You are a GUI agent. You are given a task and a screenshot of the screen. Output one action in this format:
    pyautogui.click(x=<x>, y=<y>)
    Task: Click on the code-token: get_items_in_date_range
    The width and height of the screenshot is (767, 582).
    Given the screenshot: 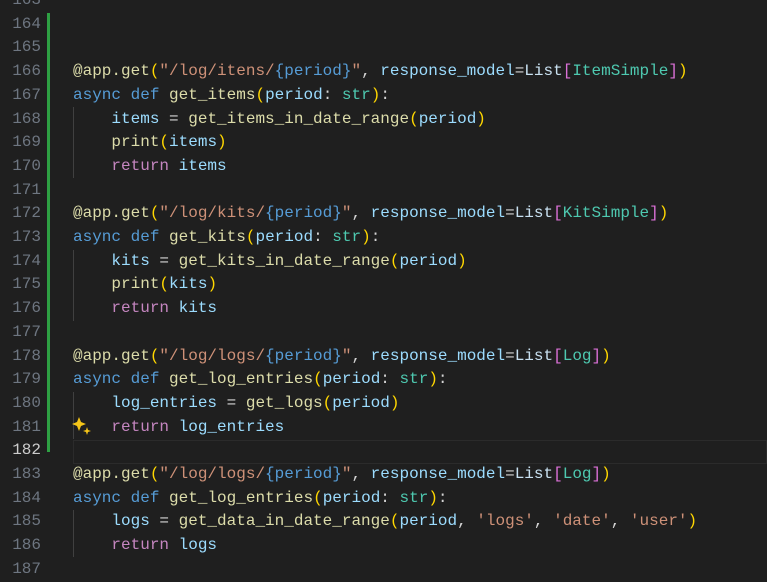 What is the action you would take?
    pyautogui.click(x=299, y=118)
    